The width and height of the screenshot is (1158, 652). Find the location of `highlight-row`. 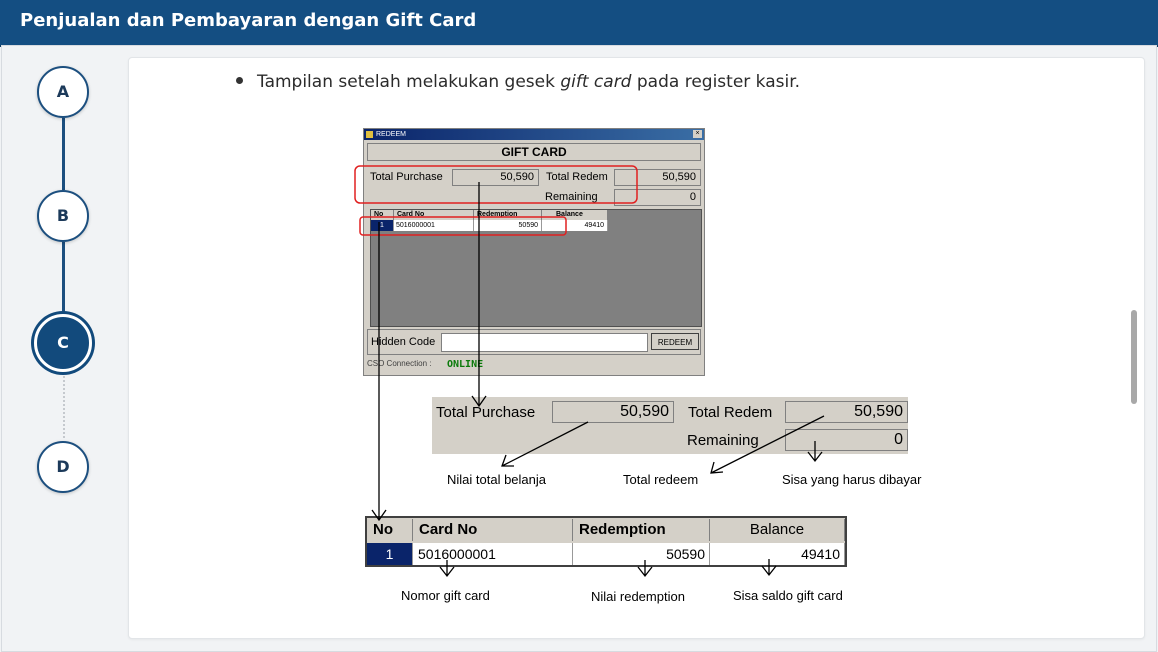

highlight-row is located at coordinates (463, 226).